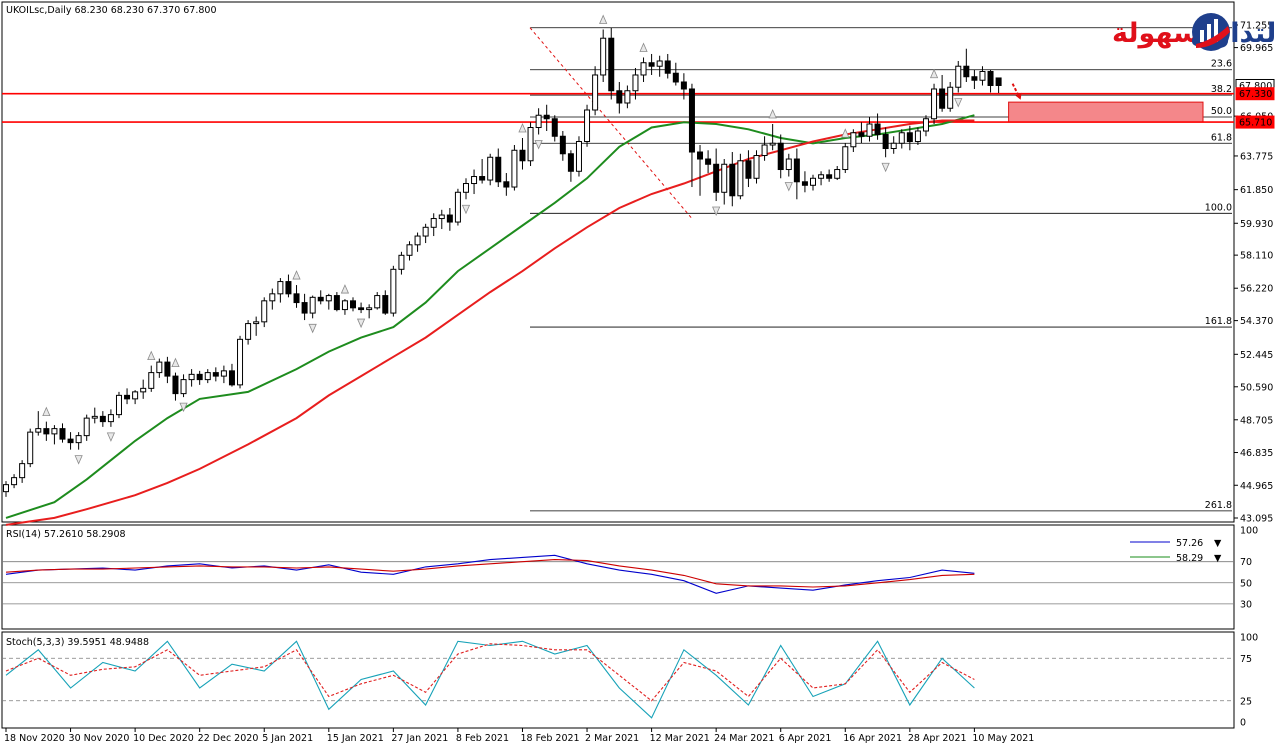 This screenshot has height=748, width=1276. What do you see at coordinates (937, 738) in the screenshot?
I see `time-tick-label: 28 Apr 2021` at bounding box center [937, 738].